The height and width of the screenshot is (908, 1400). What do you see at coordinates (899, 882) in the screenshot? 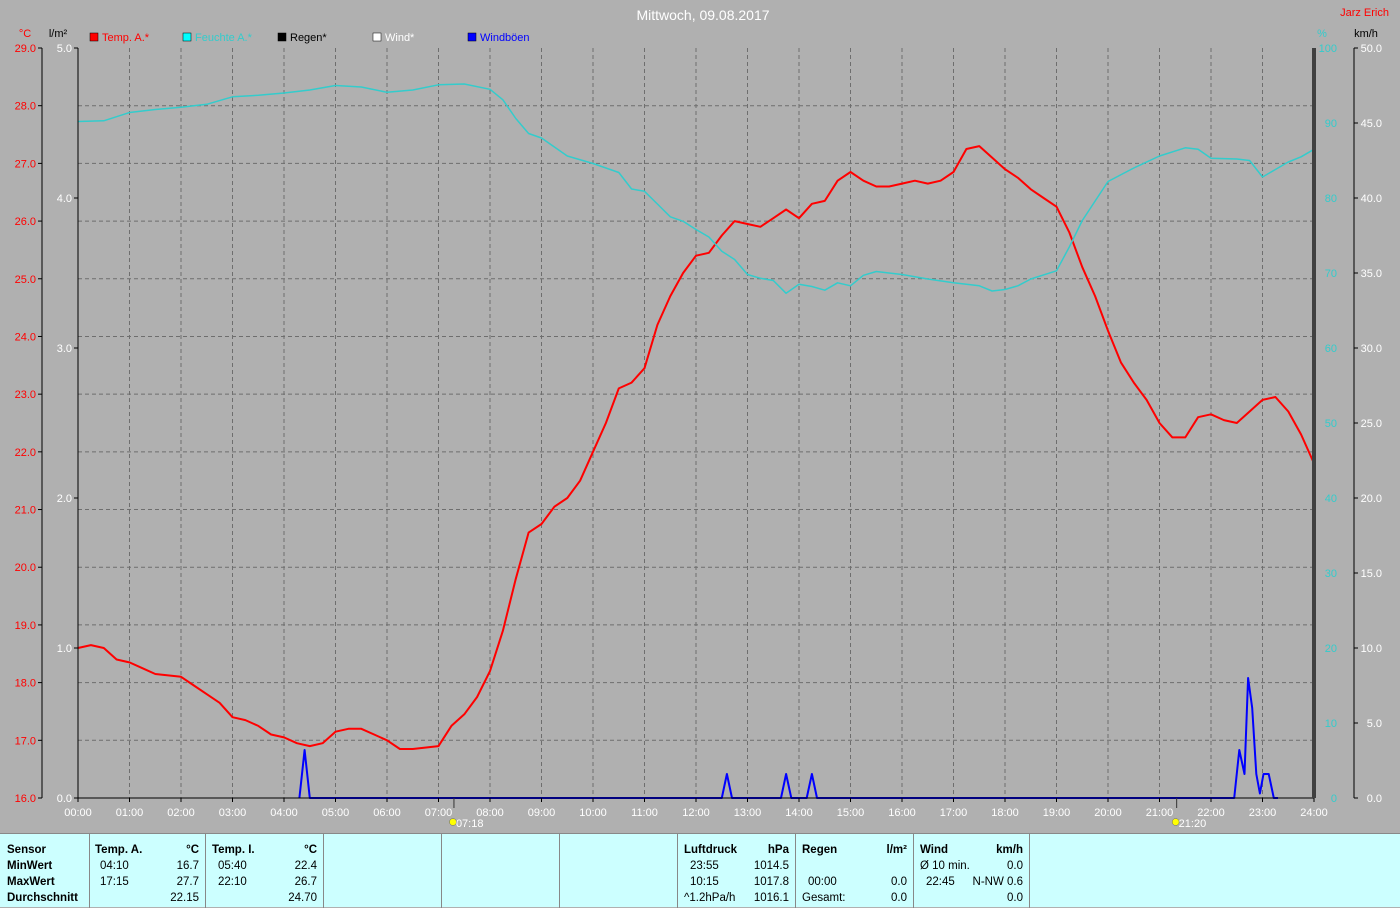
I see `stats-rain-value: 0.0` at bounding box center [899, 882].